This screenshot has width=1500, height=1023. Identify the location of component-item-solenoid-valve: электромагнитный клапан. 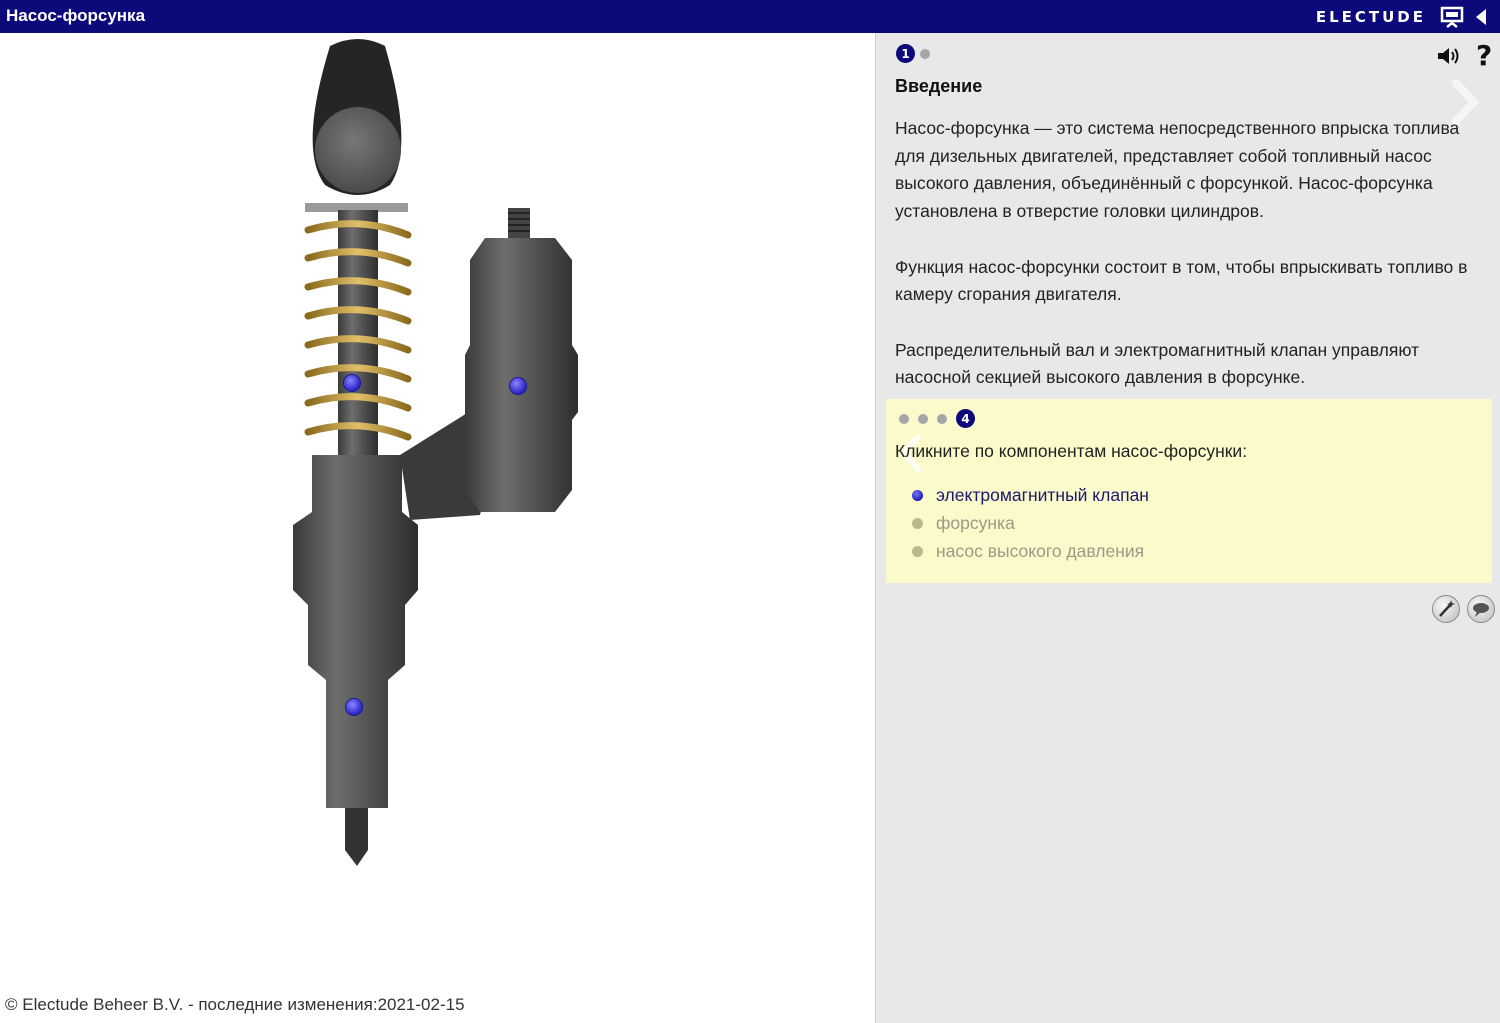
(1030, 495).